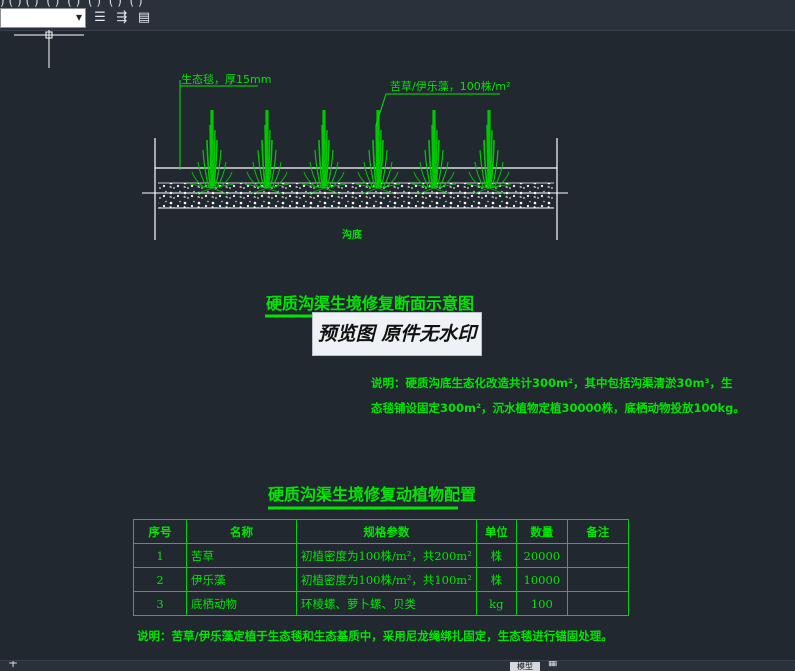  I want to click on section-note-line1: 说明：硬质沟底生态化改造共计300m²，其中包括沟渠清淤30m³，生, so click(552, 383).